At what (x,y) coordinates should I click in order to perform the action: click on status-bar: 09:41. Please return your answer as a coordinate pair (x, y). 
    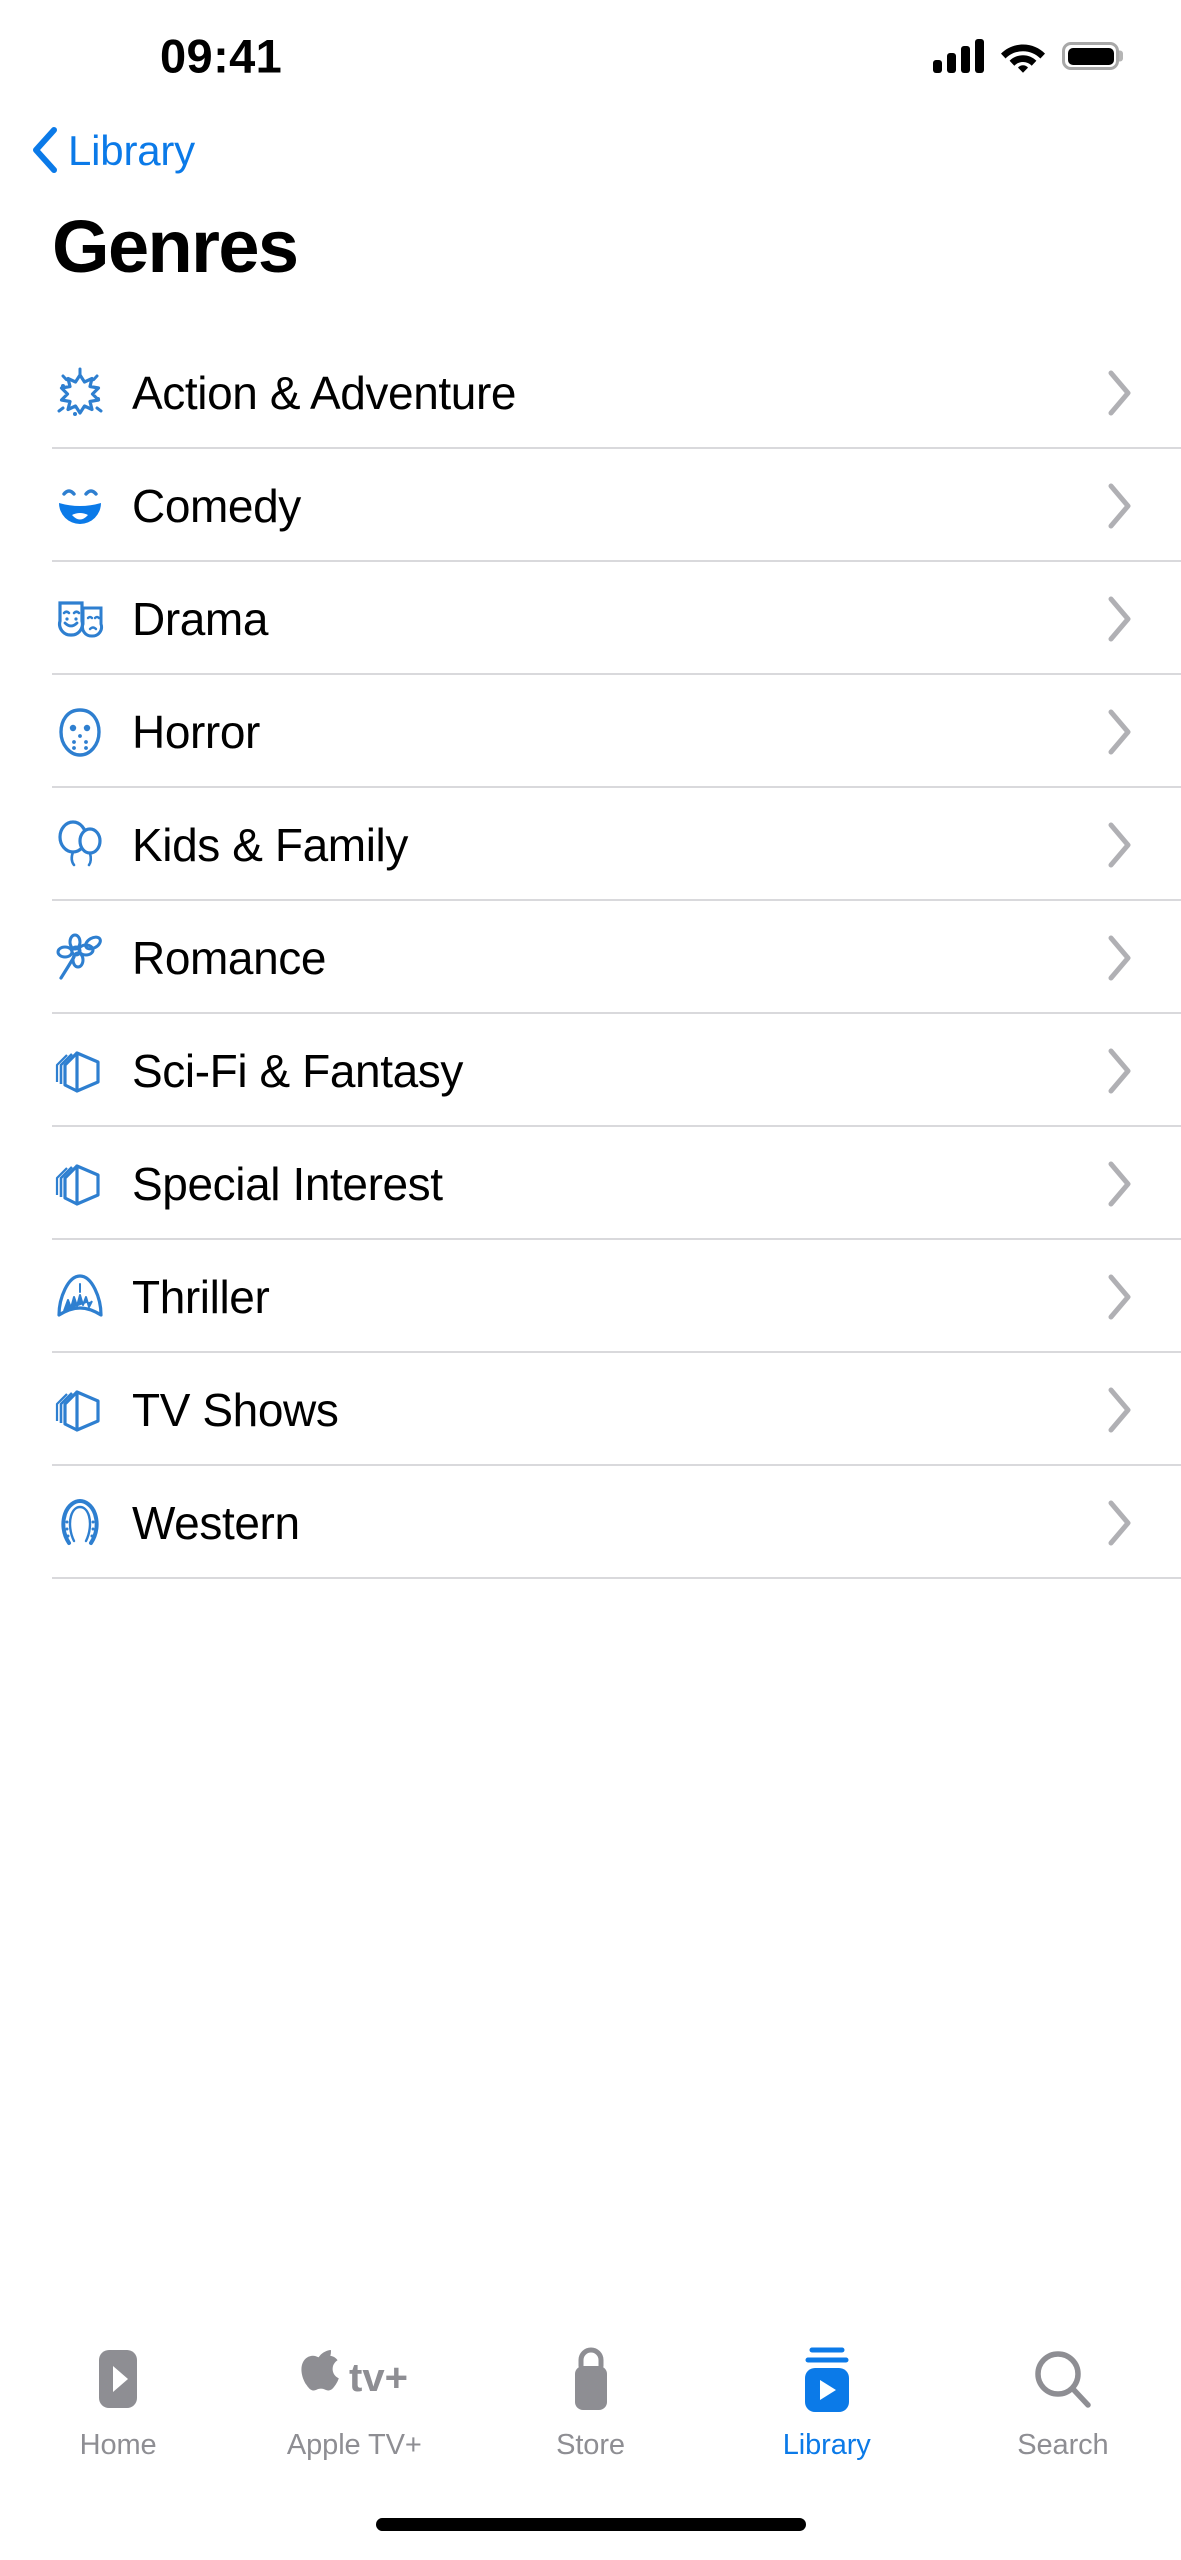
    Looking at the image, I should click on (590, 56).